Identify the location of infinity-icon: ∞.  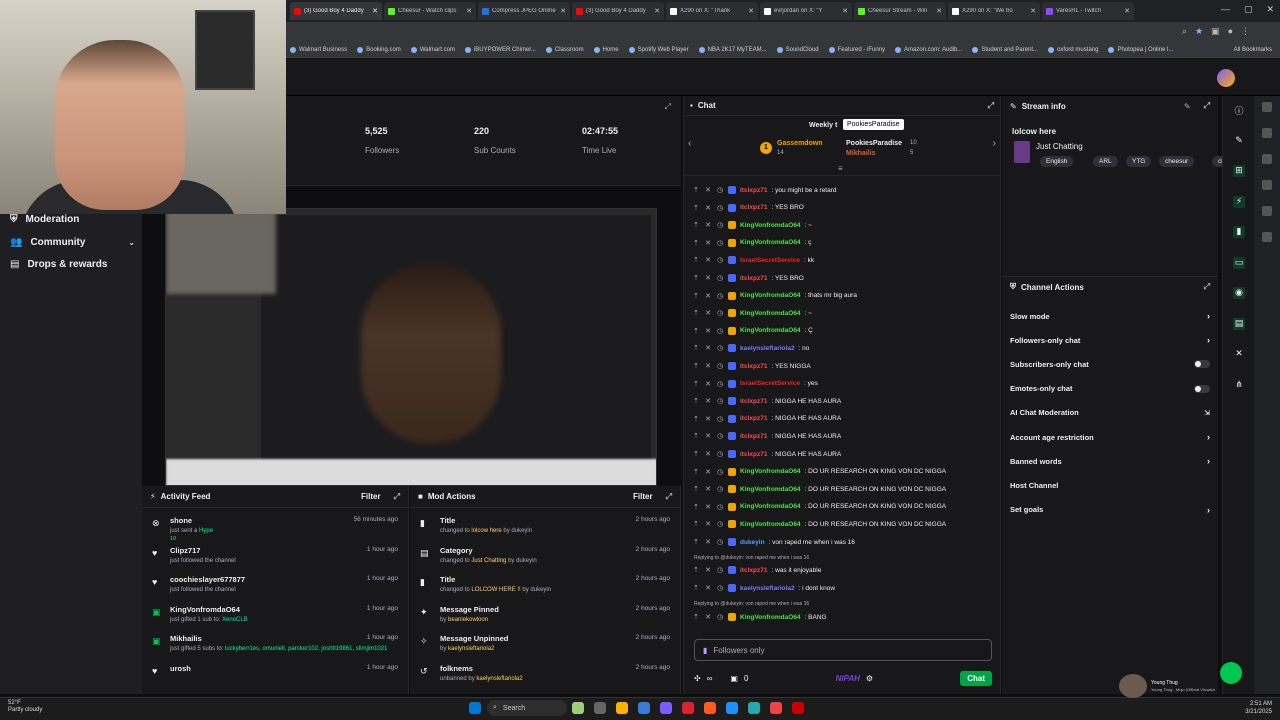
(710, 678).